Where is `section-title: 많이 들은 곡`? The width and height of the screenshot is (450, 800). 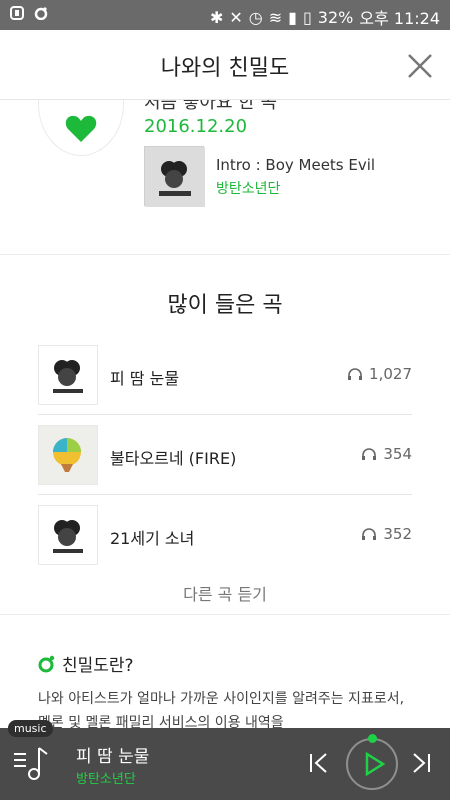 section-title: 많이 들은 곡 is located at coordinates (225, 305).